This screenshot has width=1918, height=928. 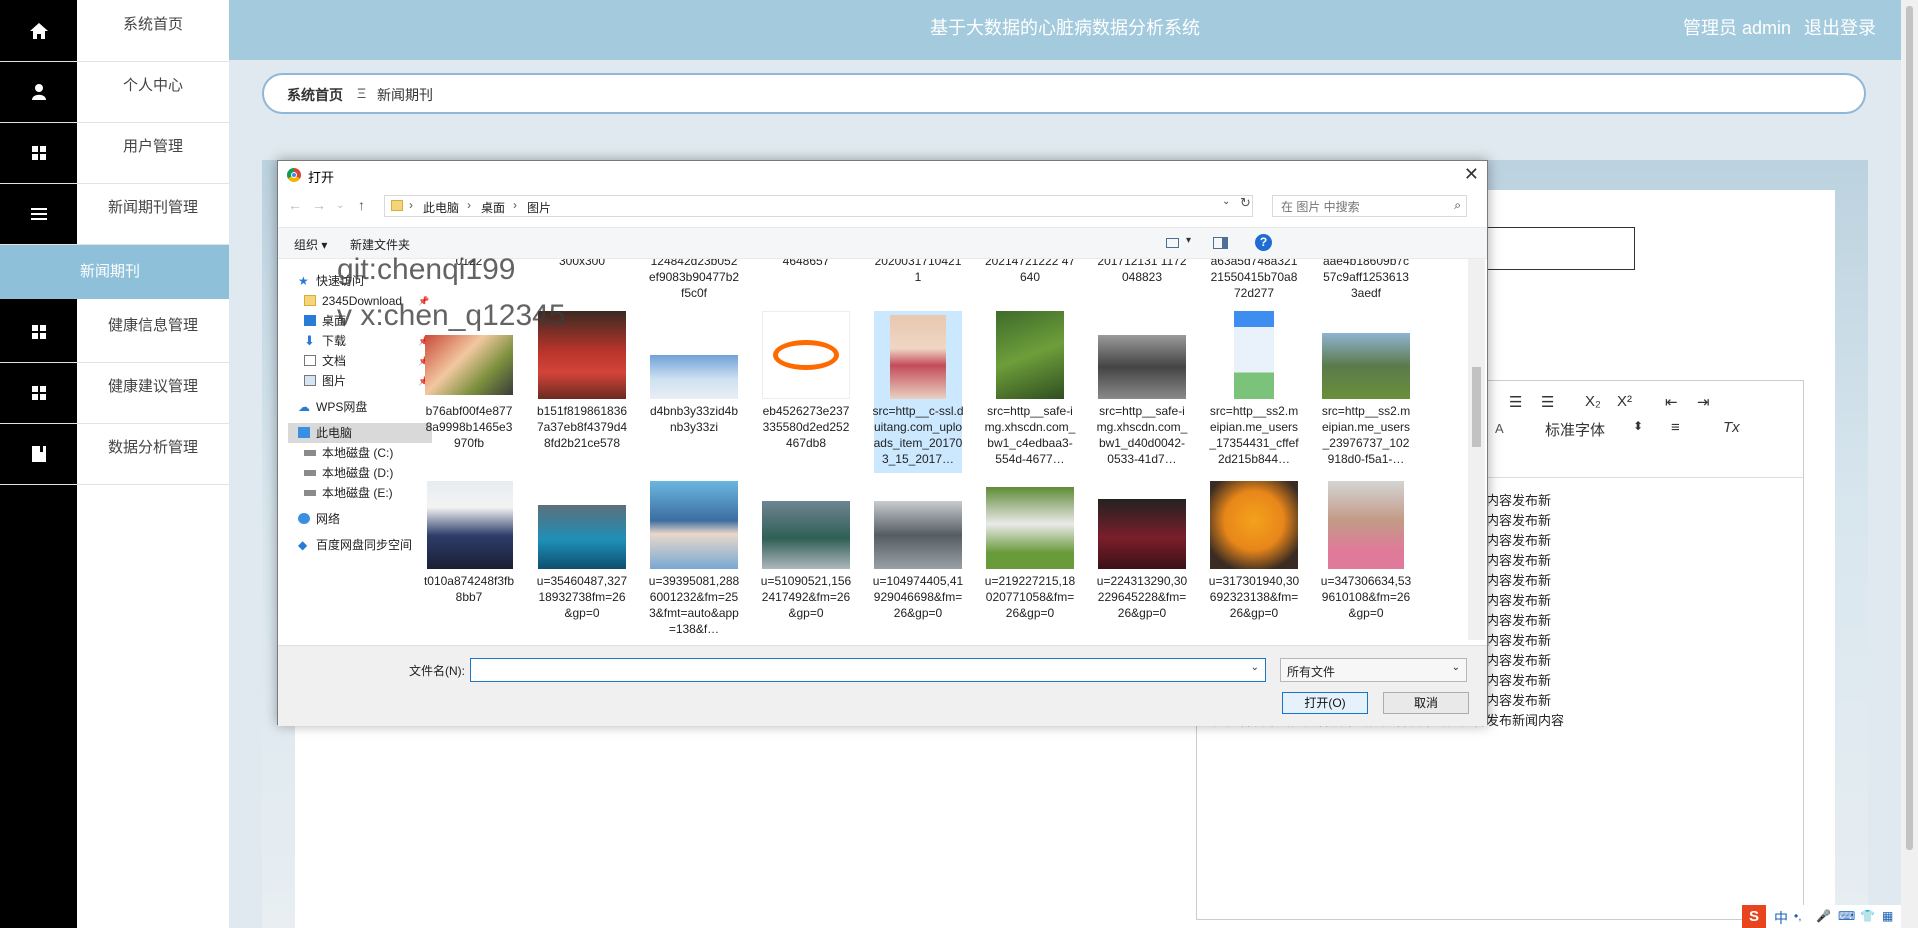 I want to click on file-list-scrollbar, so click(x=1476, y=449).